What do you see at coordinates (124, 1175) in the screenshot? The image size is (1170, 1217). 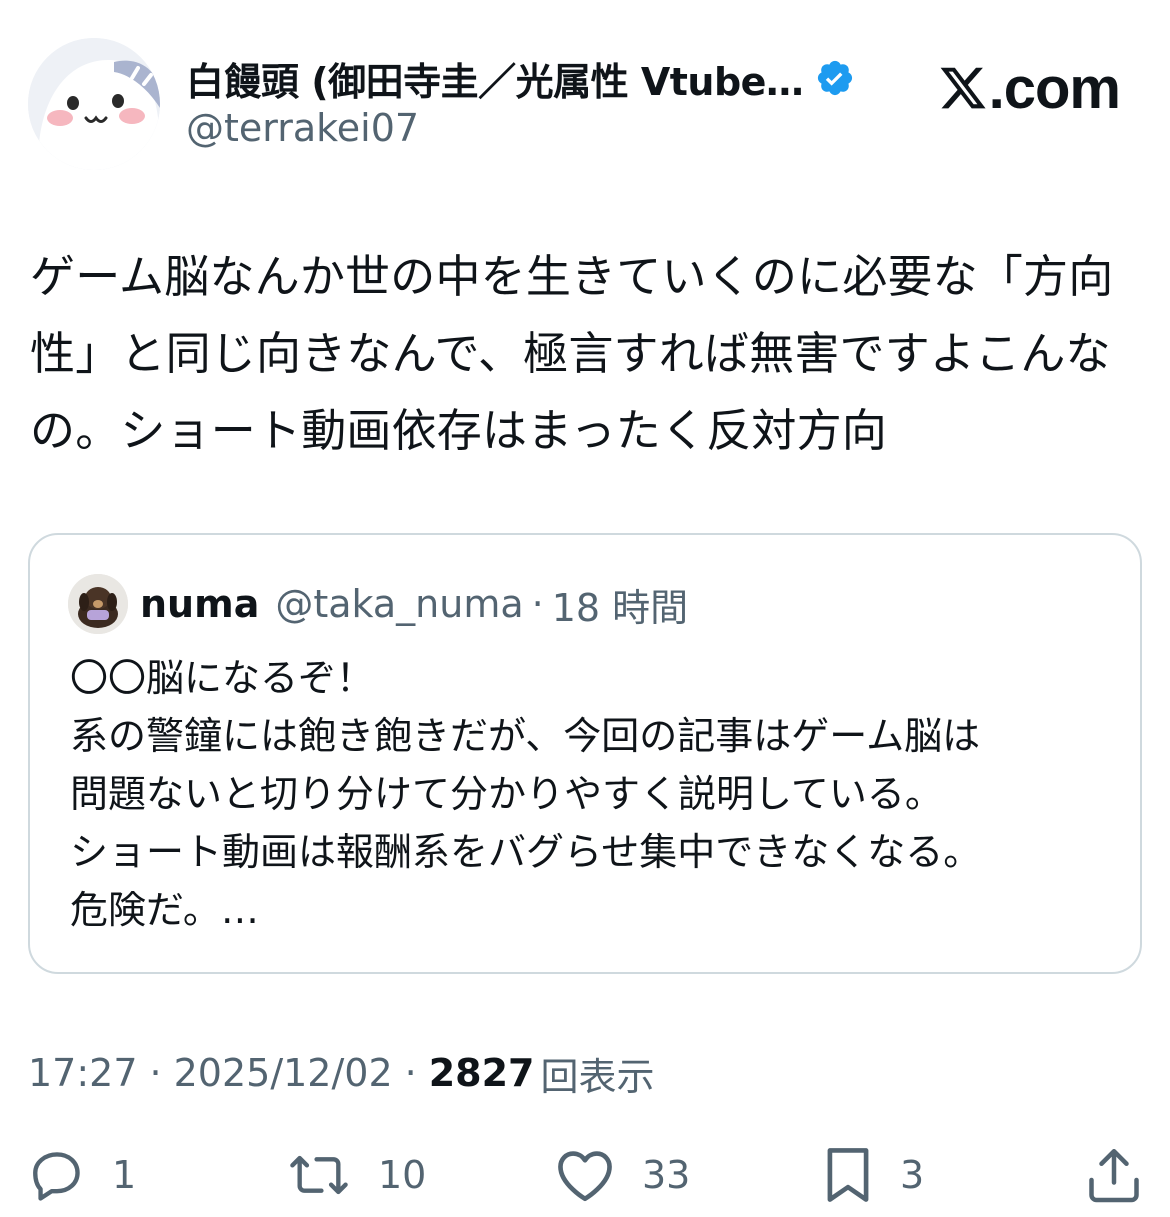 I see `reply-count: 1` at bounding box center [124, 1175].